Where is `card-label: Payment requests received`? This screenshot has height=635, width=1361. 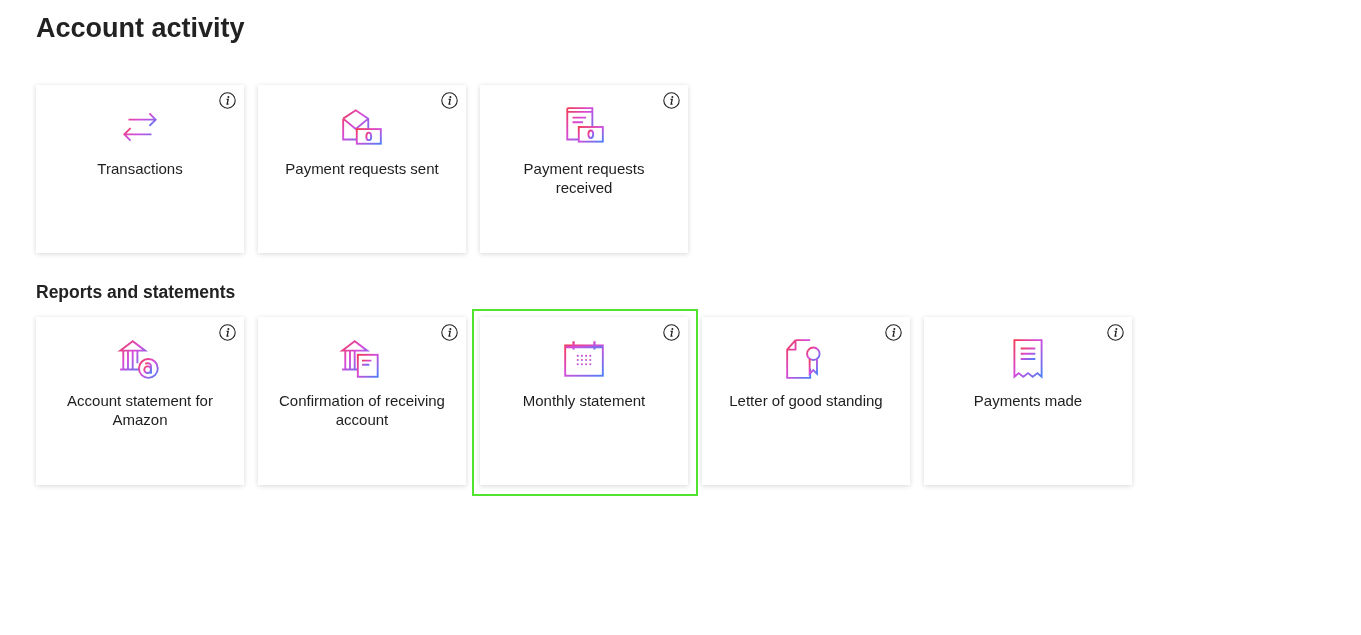
card-label: Payment requests received is located at coordinates (584, 178).